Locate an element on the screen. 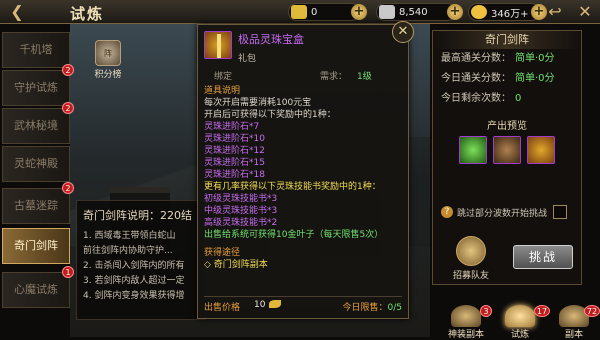 The image size is (600, 340). preview-title: 产出预览 is located at coordinates (507, 126).